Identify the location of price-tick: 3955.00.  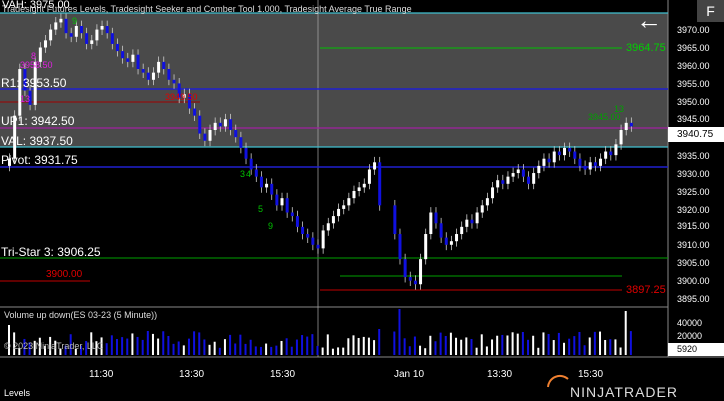
(693, 84).